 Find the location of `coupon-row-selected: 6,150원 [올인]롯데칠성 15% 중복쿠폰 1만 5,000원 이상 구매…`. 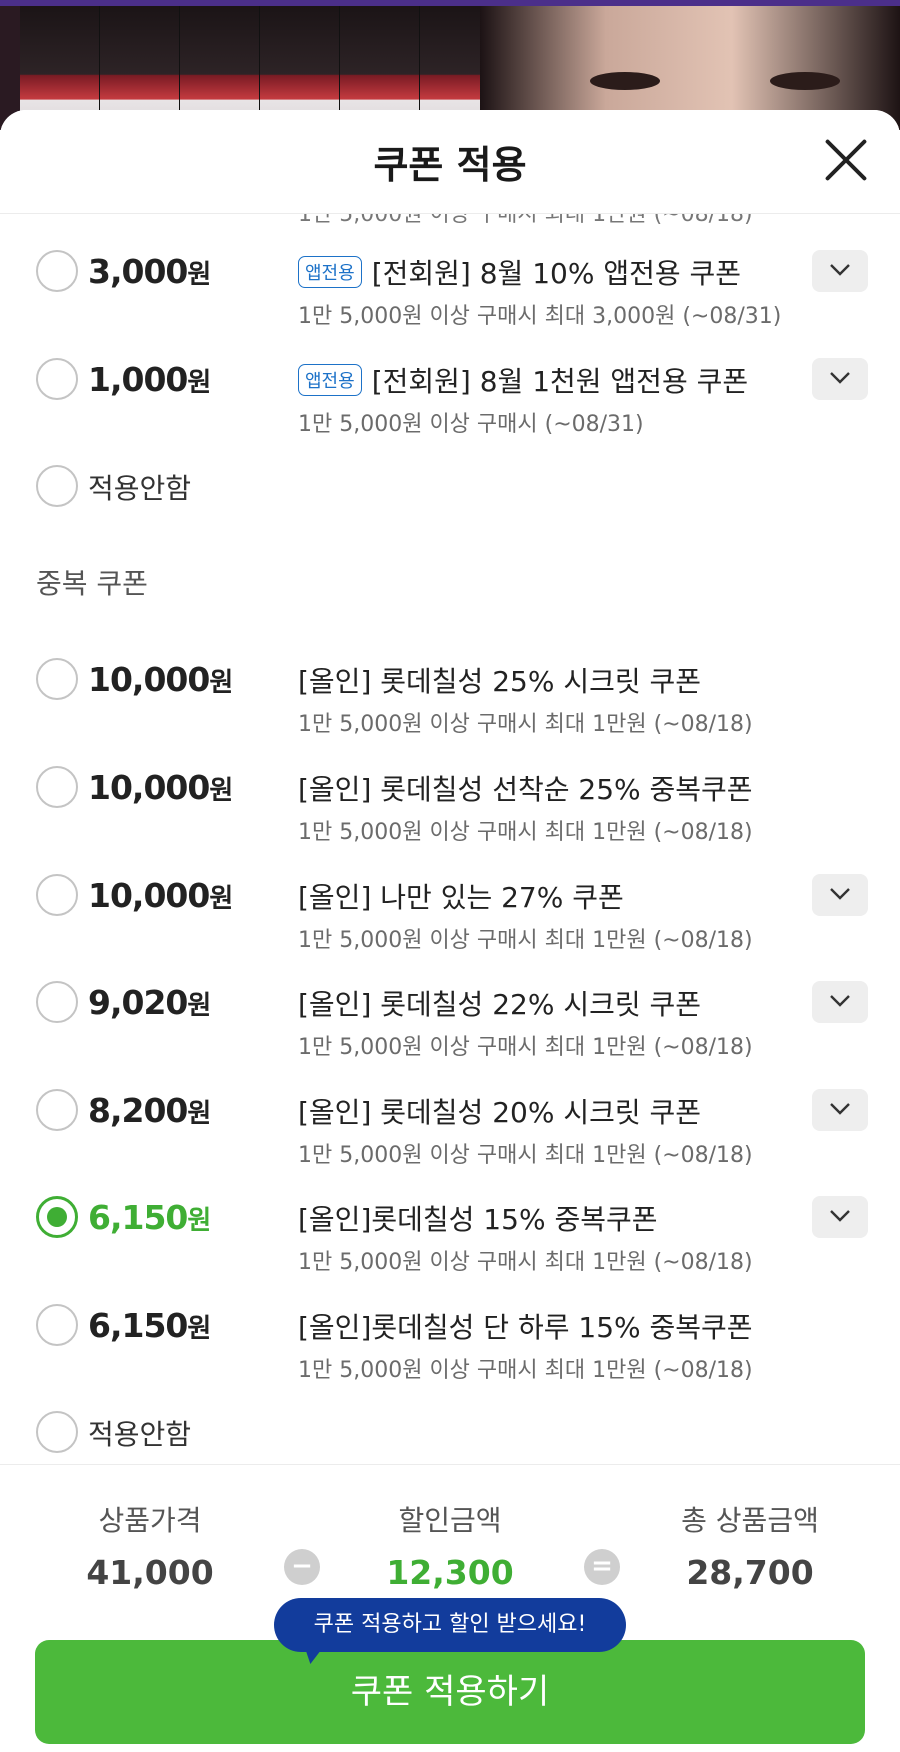

coupon-row-selected: 6,150원 [올인]롯데칠성 15% 중복쿠폰 1만 5,000원 이상 구매… is located at coordinates (450, 1246).